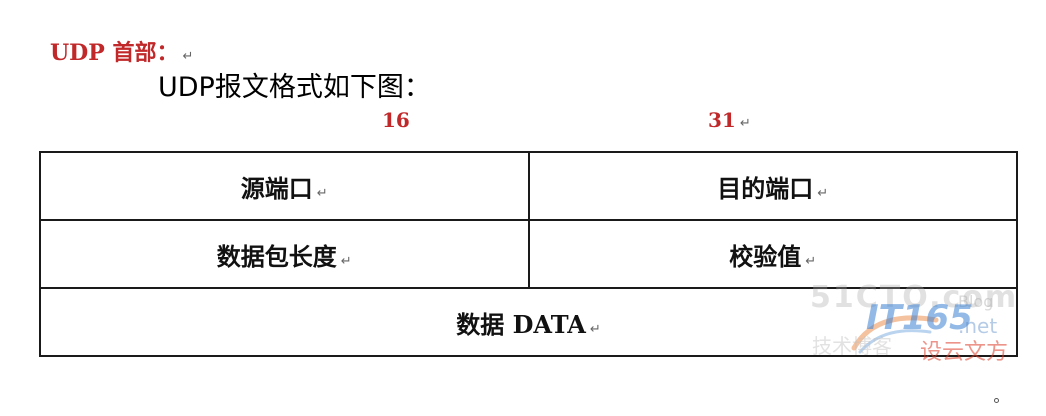  Describe the element at coordinates (722, 120) in the screenshot. I see `bit-label-31-text: 31` at that location.